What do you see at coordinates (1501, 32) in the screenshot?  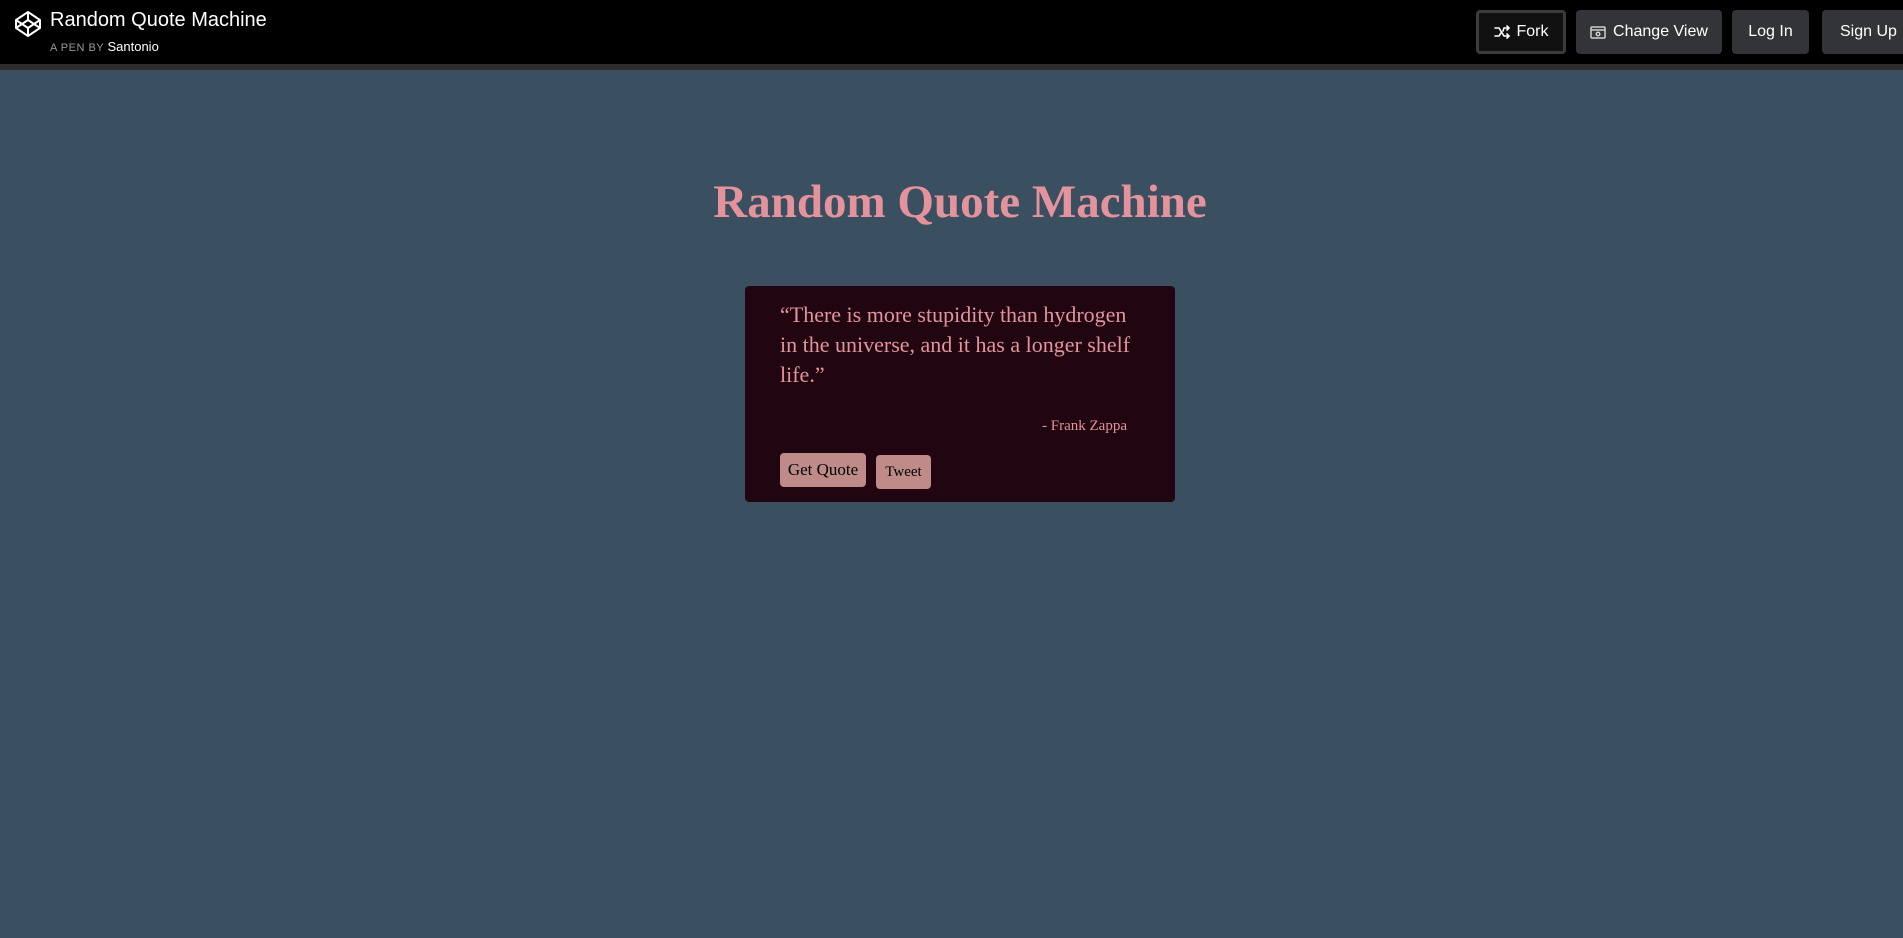 I see `fork-icon` at bounding box center [1501, 32].